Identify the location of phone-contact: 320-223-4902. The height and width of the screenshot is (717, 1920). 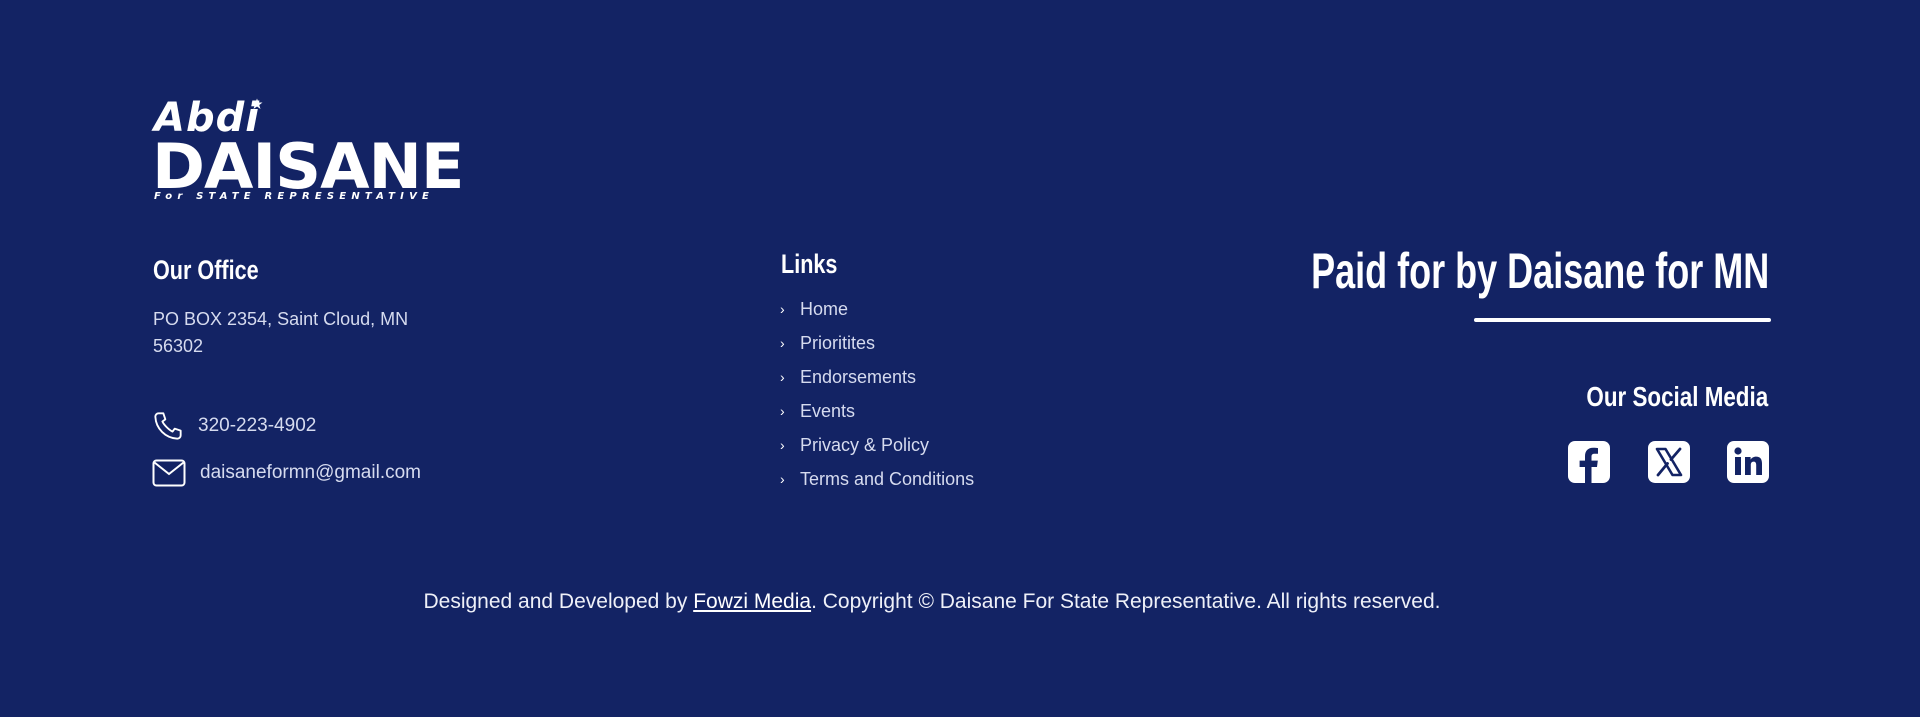
(234, 426).